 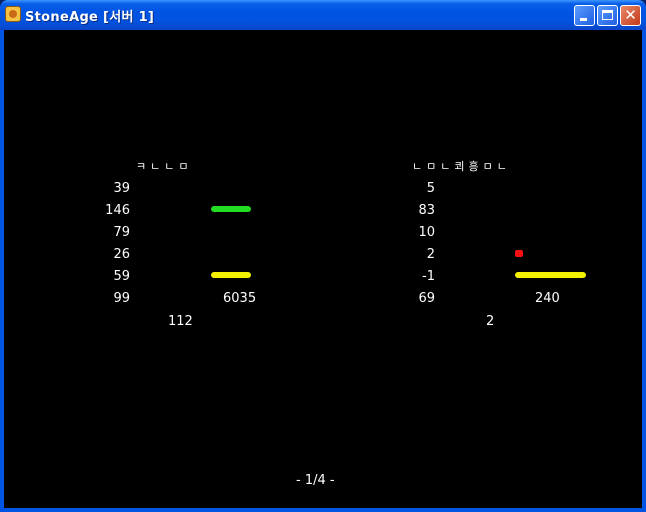 What do you see at coordinates (547, 298) in the screenshot?
I see `right-extra-value: 240` at bounding box center [547, 298].